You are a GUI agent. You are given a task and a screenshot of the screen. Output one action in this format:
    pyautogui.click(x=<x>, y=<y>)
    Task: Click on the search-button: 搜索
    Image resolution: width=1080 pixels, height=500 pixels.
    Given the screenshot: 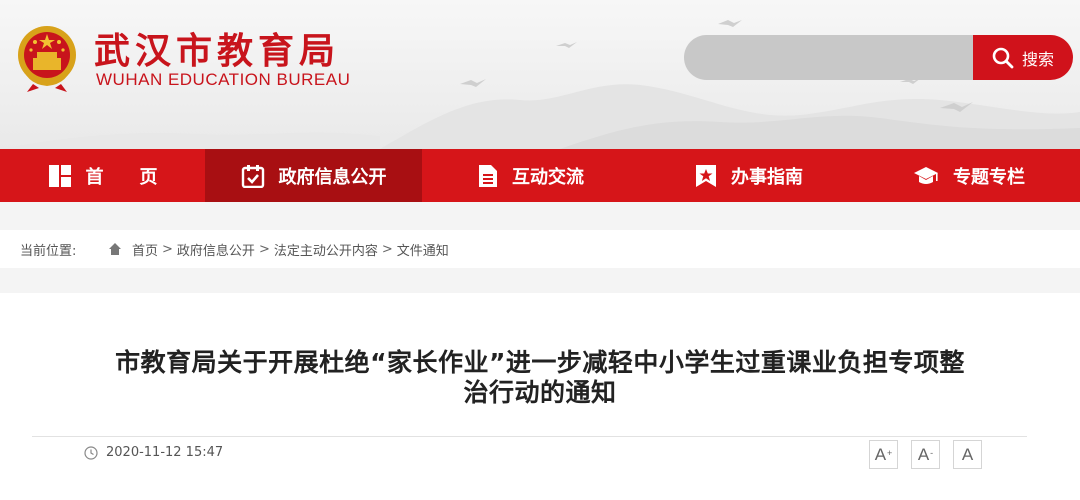 What is the action you would take?
    pyautogui.click(x=1023, y=57)
    